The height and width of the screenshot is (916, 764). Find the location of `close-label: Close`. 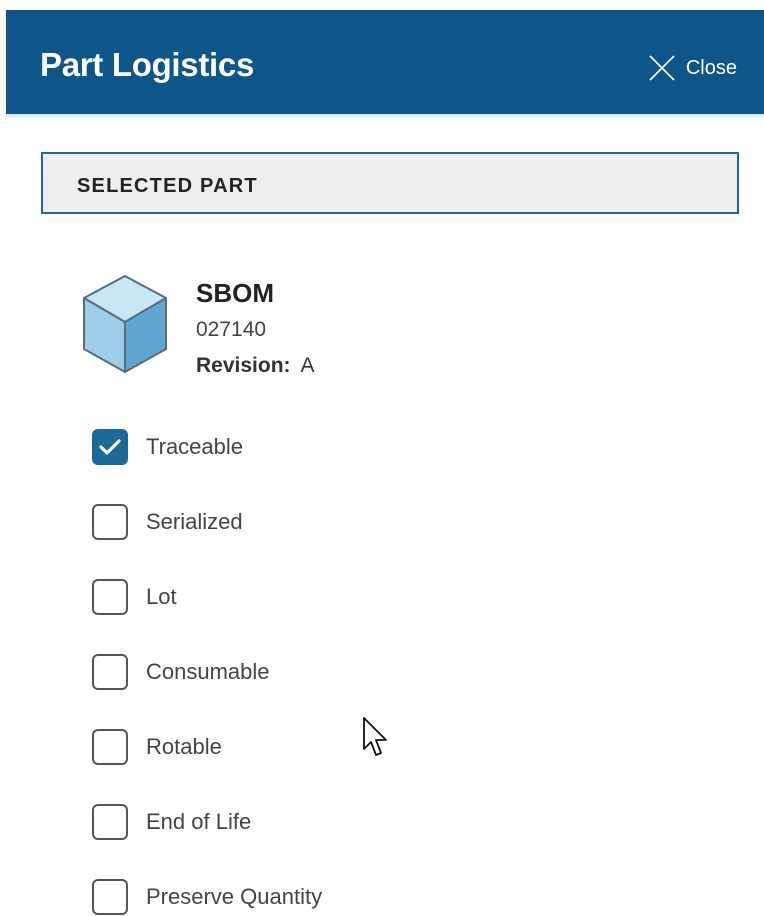

close-label: Close is located at coordinates (711, 67).